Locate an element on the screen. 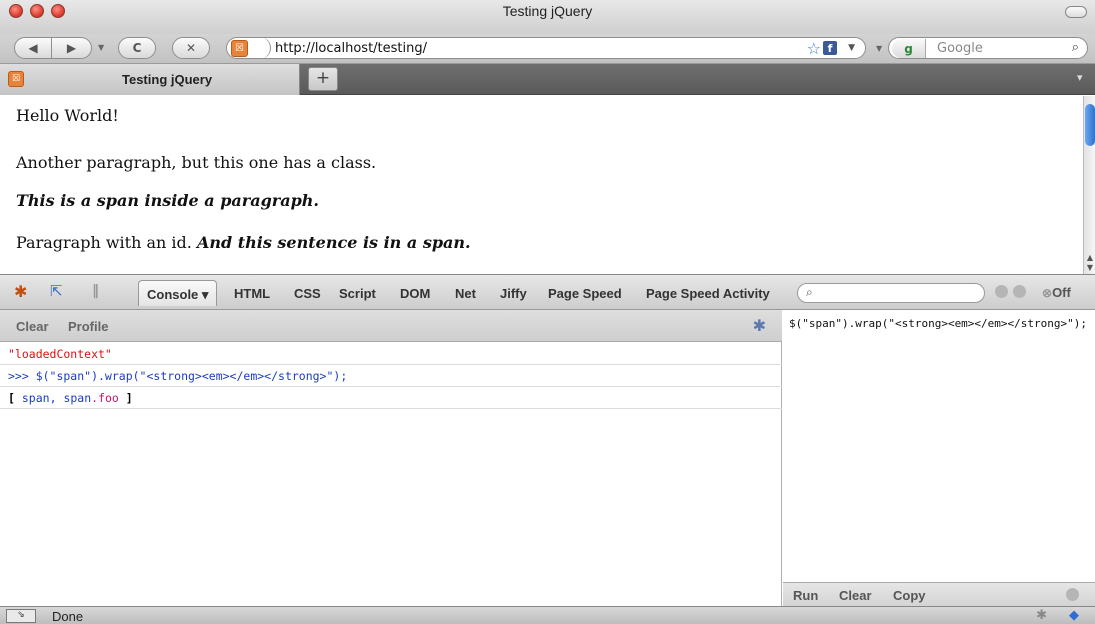  back-button: ◀ is located at coordinates (33, 48).